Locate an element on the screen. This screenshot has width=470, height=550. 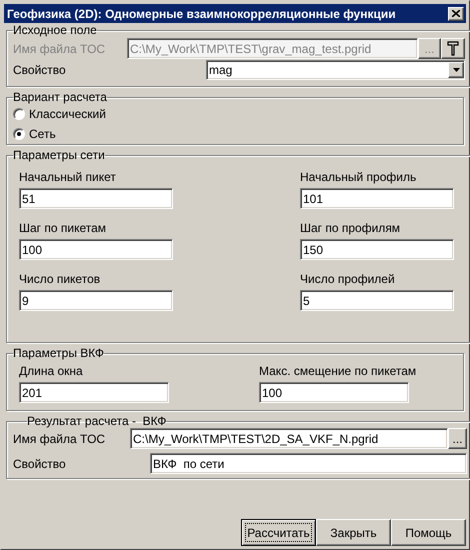
group-title: Результат расчета - ВКФ is located at coordinates (96, 421).